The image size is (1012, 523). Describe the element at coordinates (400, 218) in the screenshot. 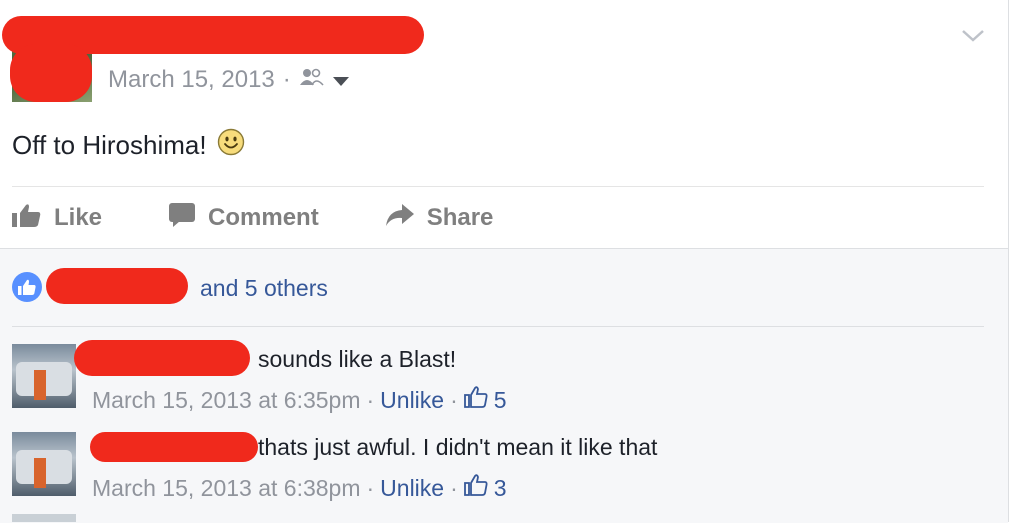

I see `share-arrow-icon` at that location.